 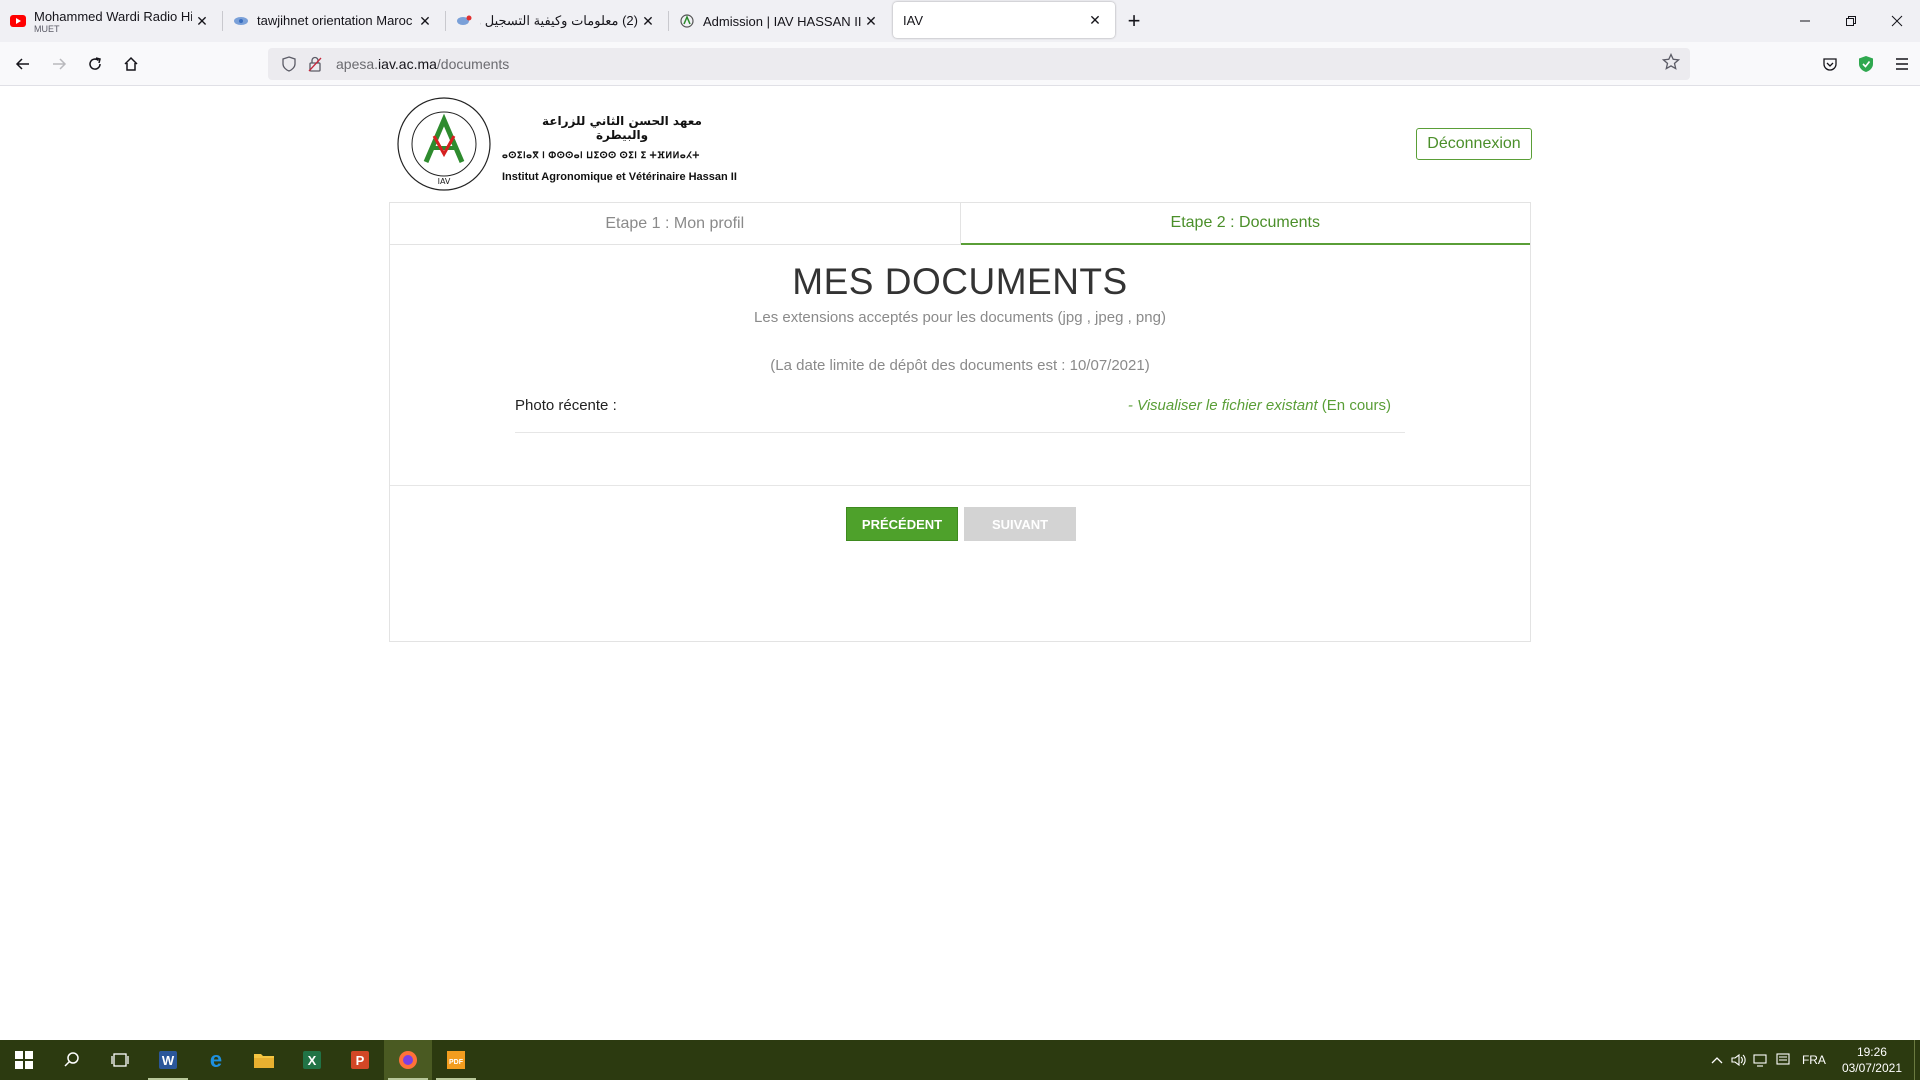 I want to click on network-icon, so click(x=1761, y=1060).